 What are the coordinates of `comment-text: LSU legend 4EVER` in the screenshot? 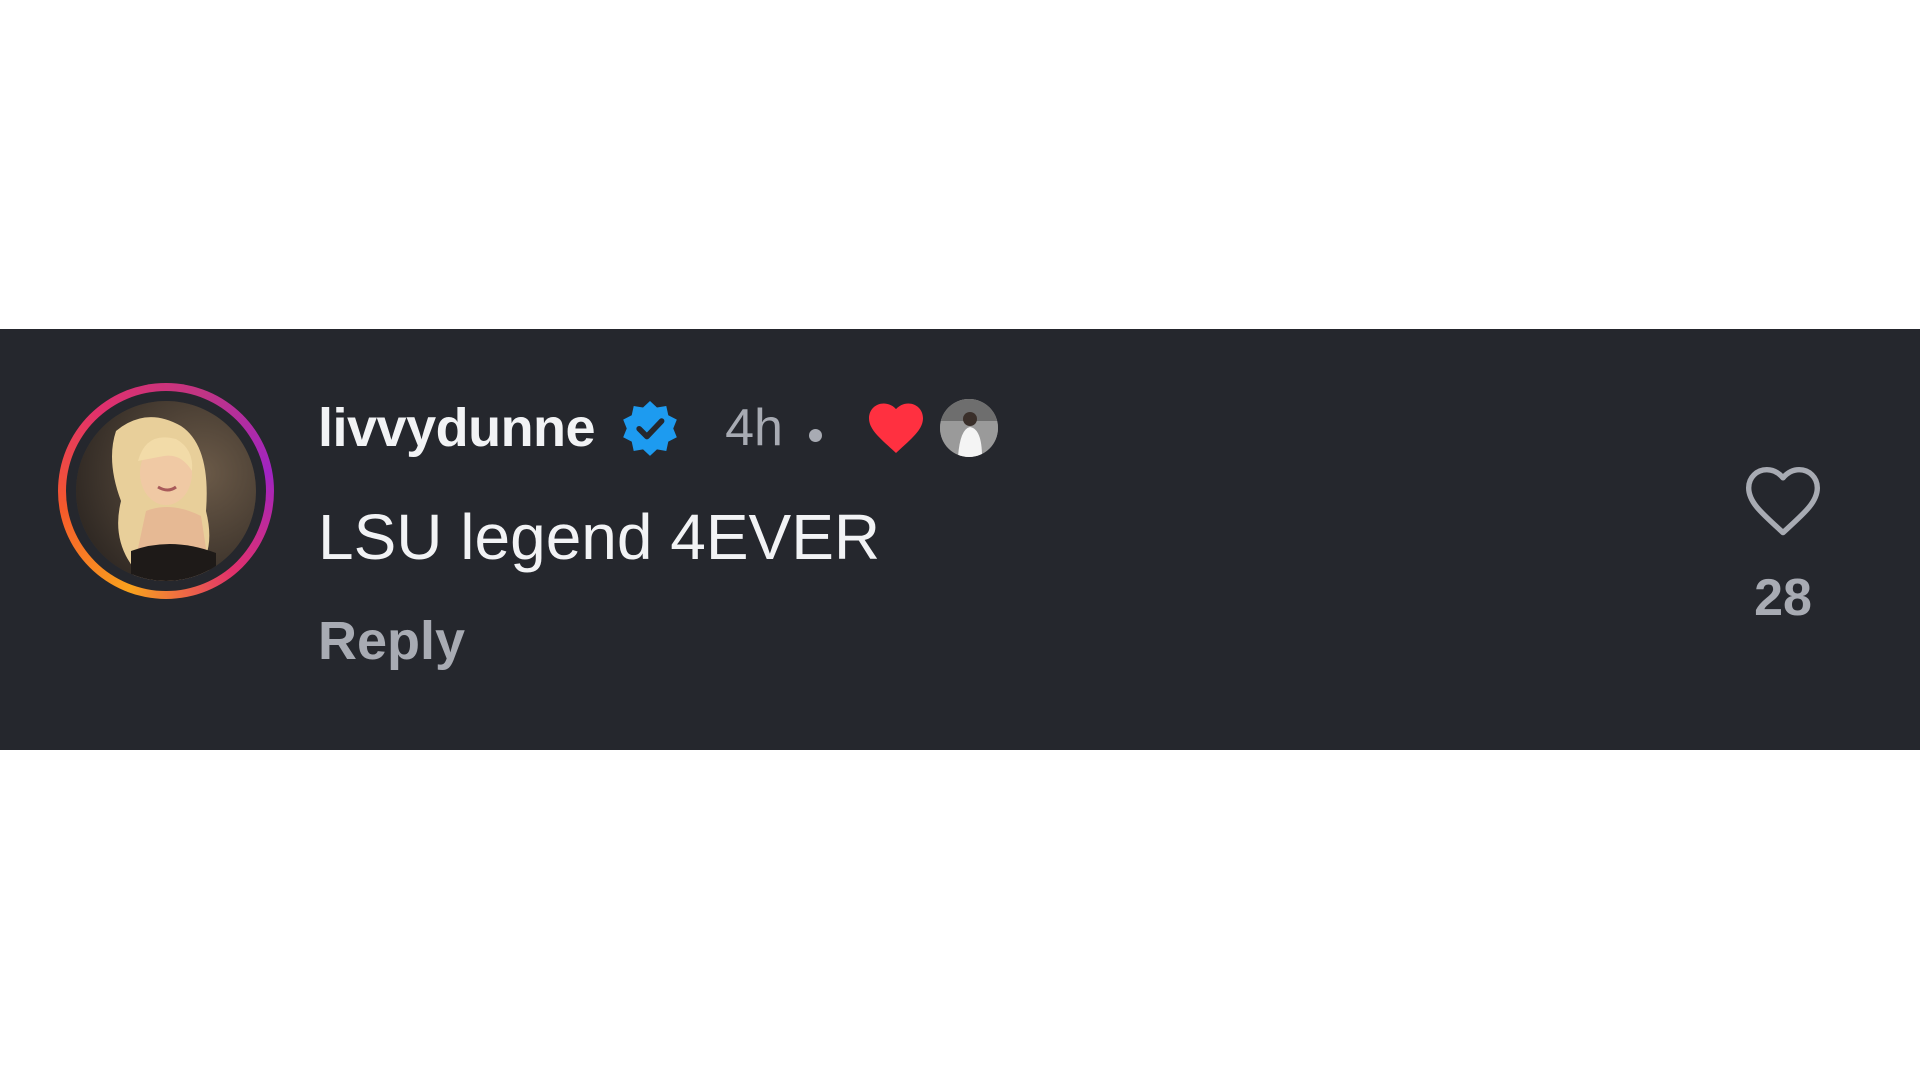 It's located at (599, 537).